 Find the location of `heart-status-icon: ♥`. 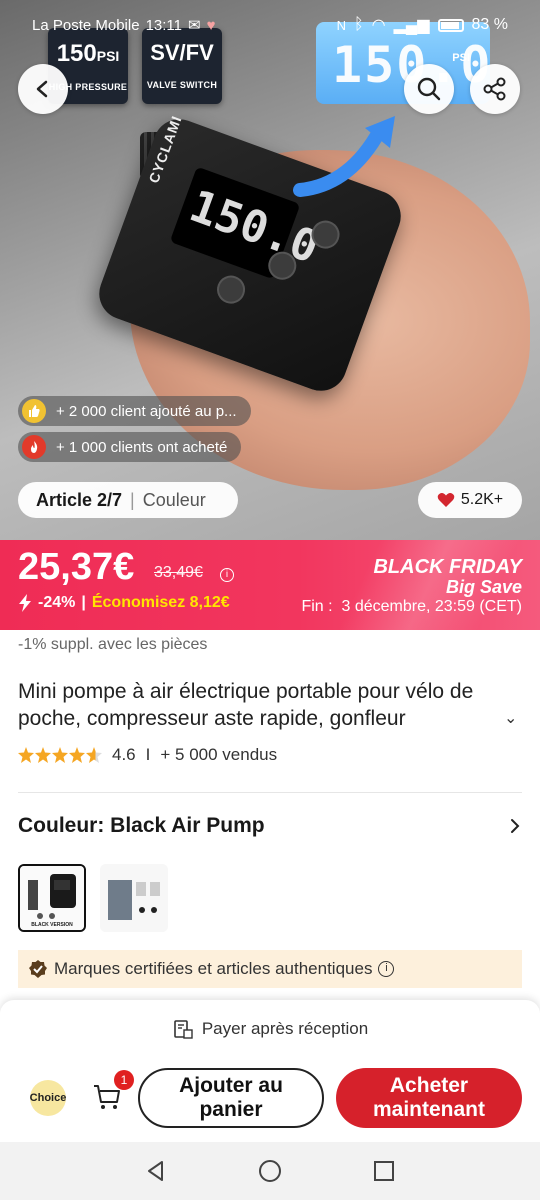

heart-status-icon: ♥ is located at coordinates (211, 25).